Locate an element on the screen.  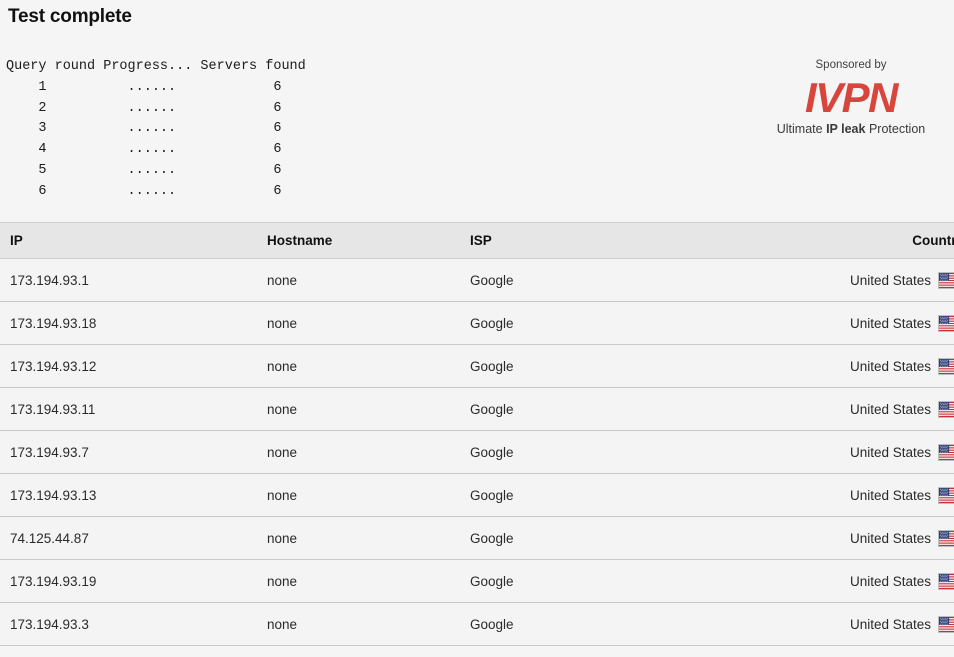
table-row: 173.194.93.7 none Google United States is located at coordinates (477, 452).